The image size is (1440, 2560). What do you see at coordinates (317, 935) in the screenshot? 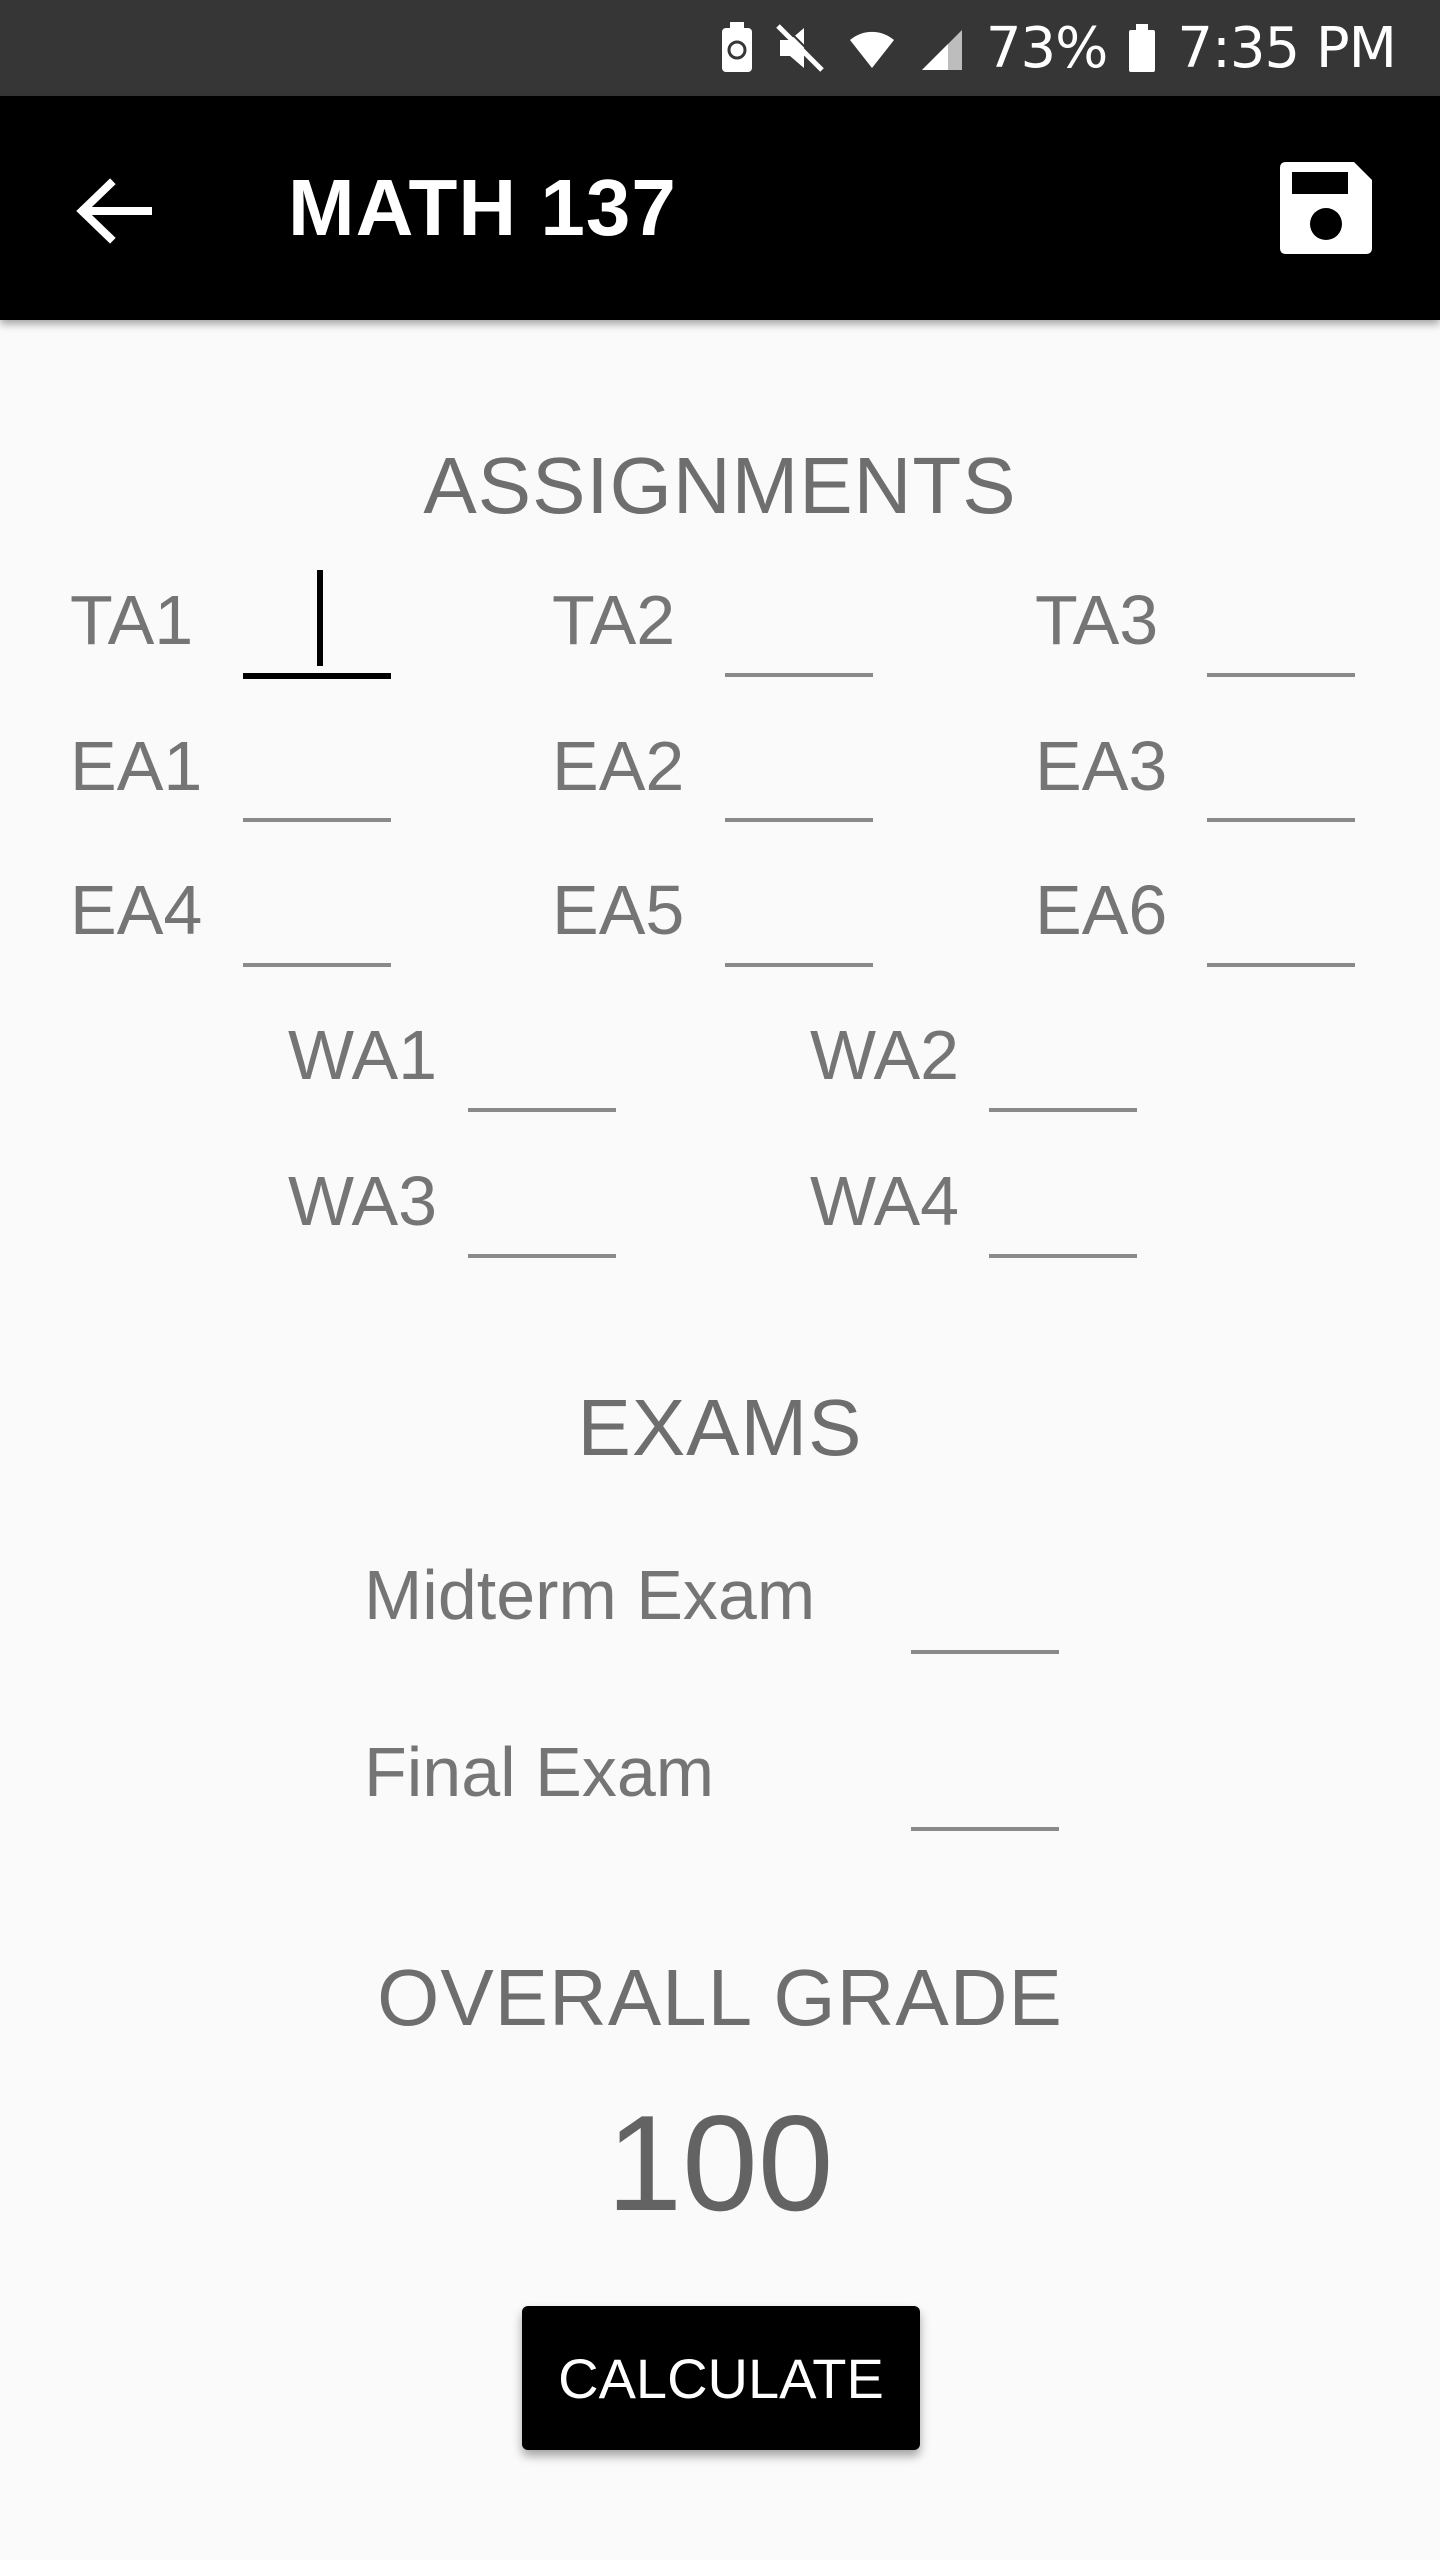
I see `ea4-input` at bounding box center [317, 935].